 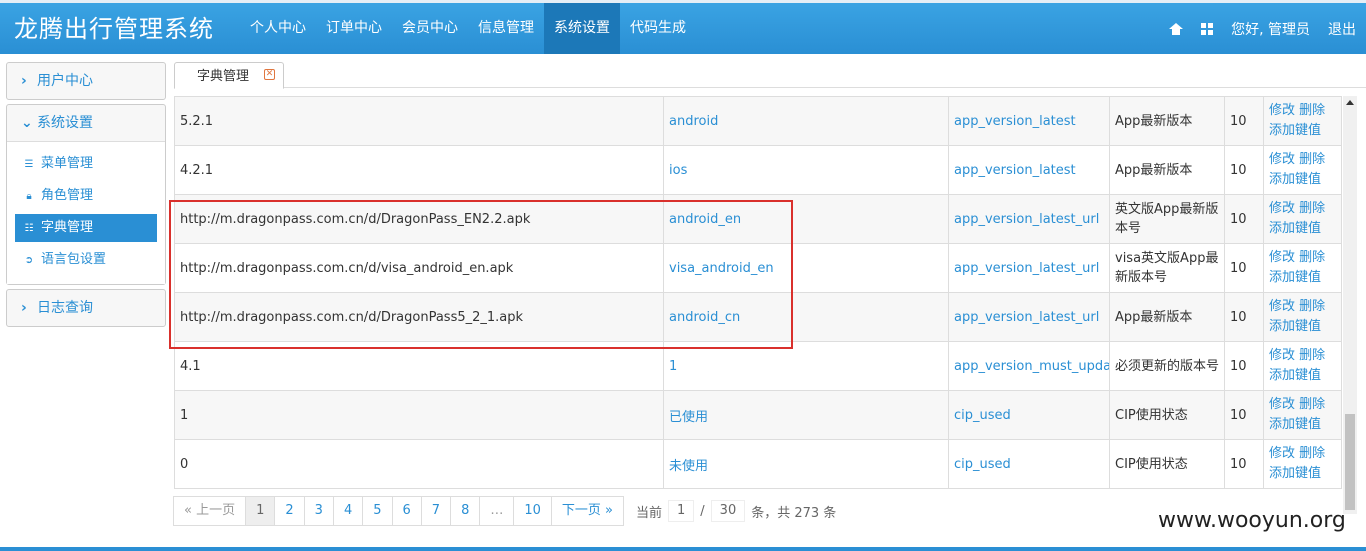 I want to click on page-size-input: 30, so click(x=728, y=511).